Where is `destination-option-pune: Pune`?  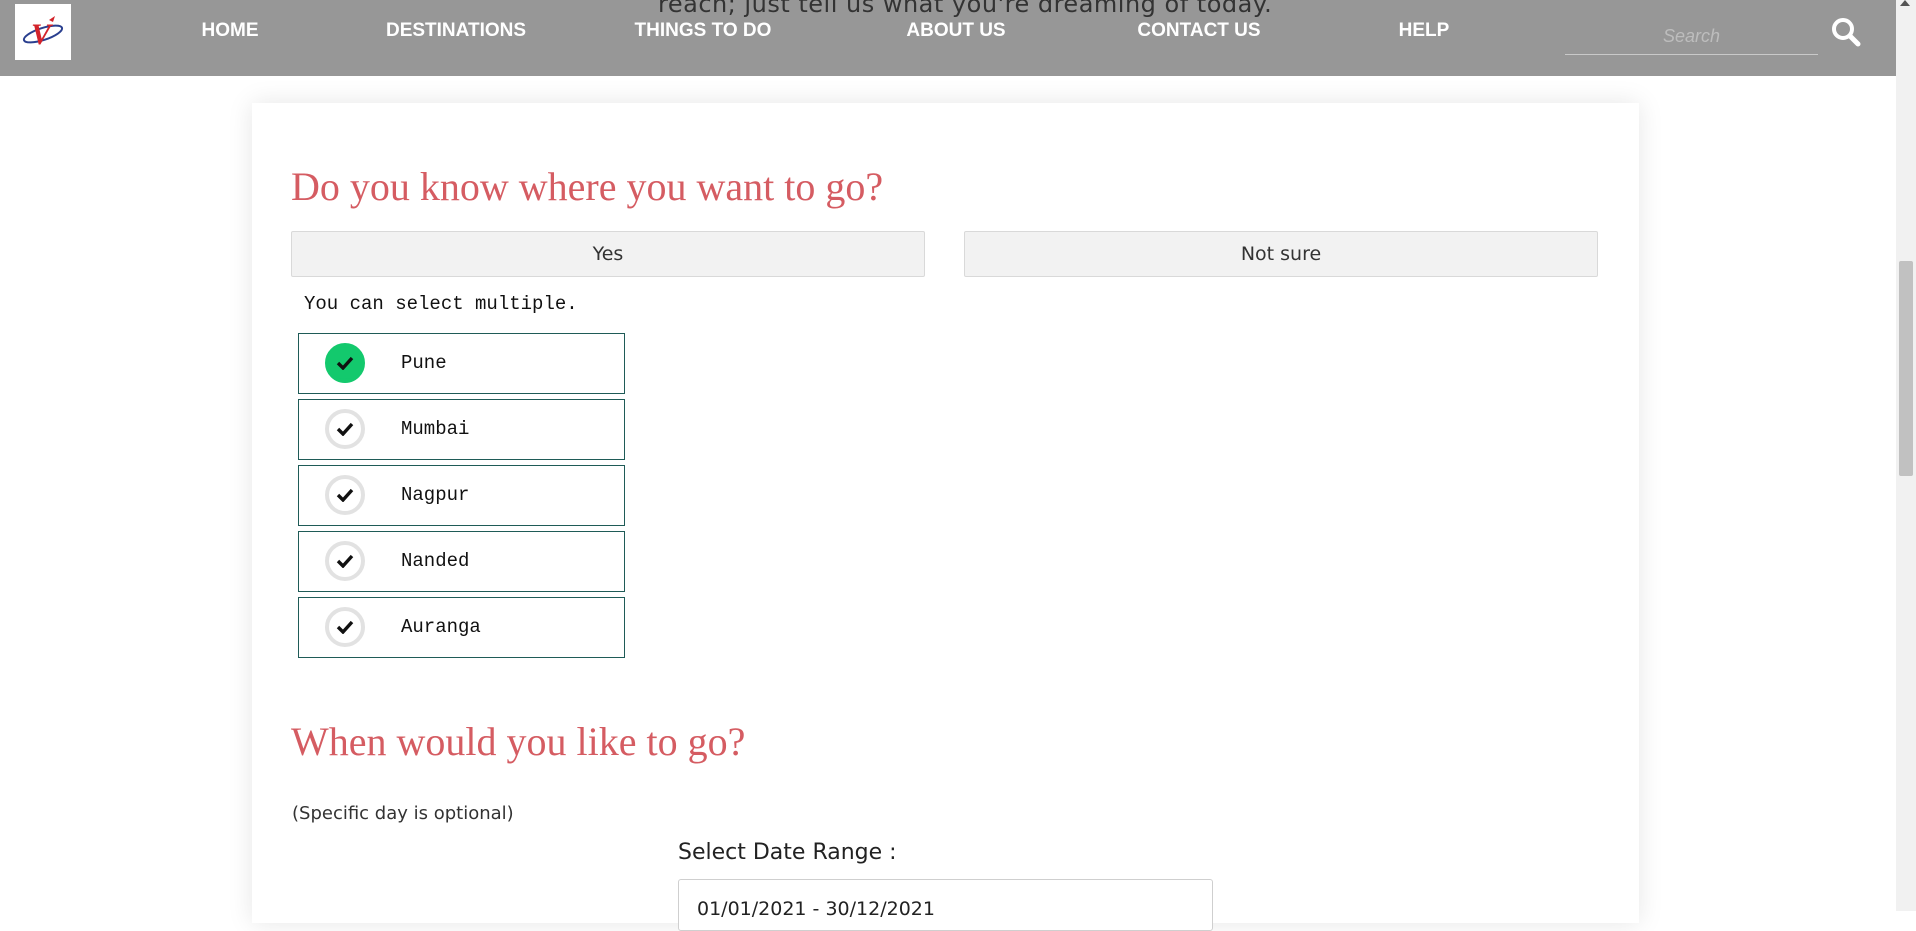
destination-option-pune: Pune is located at coordinates (461, 363).